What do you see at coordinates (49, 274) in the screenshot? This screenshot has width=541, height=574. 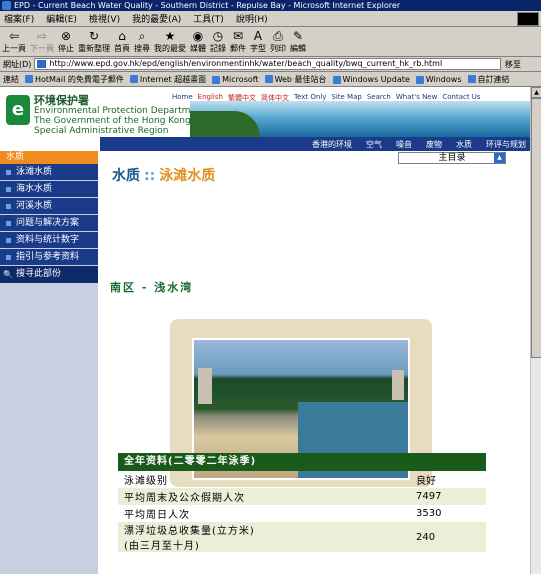 I see `sidebar-search: 搜寻此部份` at bounding box center [49, 274].